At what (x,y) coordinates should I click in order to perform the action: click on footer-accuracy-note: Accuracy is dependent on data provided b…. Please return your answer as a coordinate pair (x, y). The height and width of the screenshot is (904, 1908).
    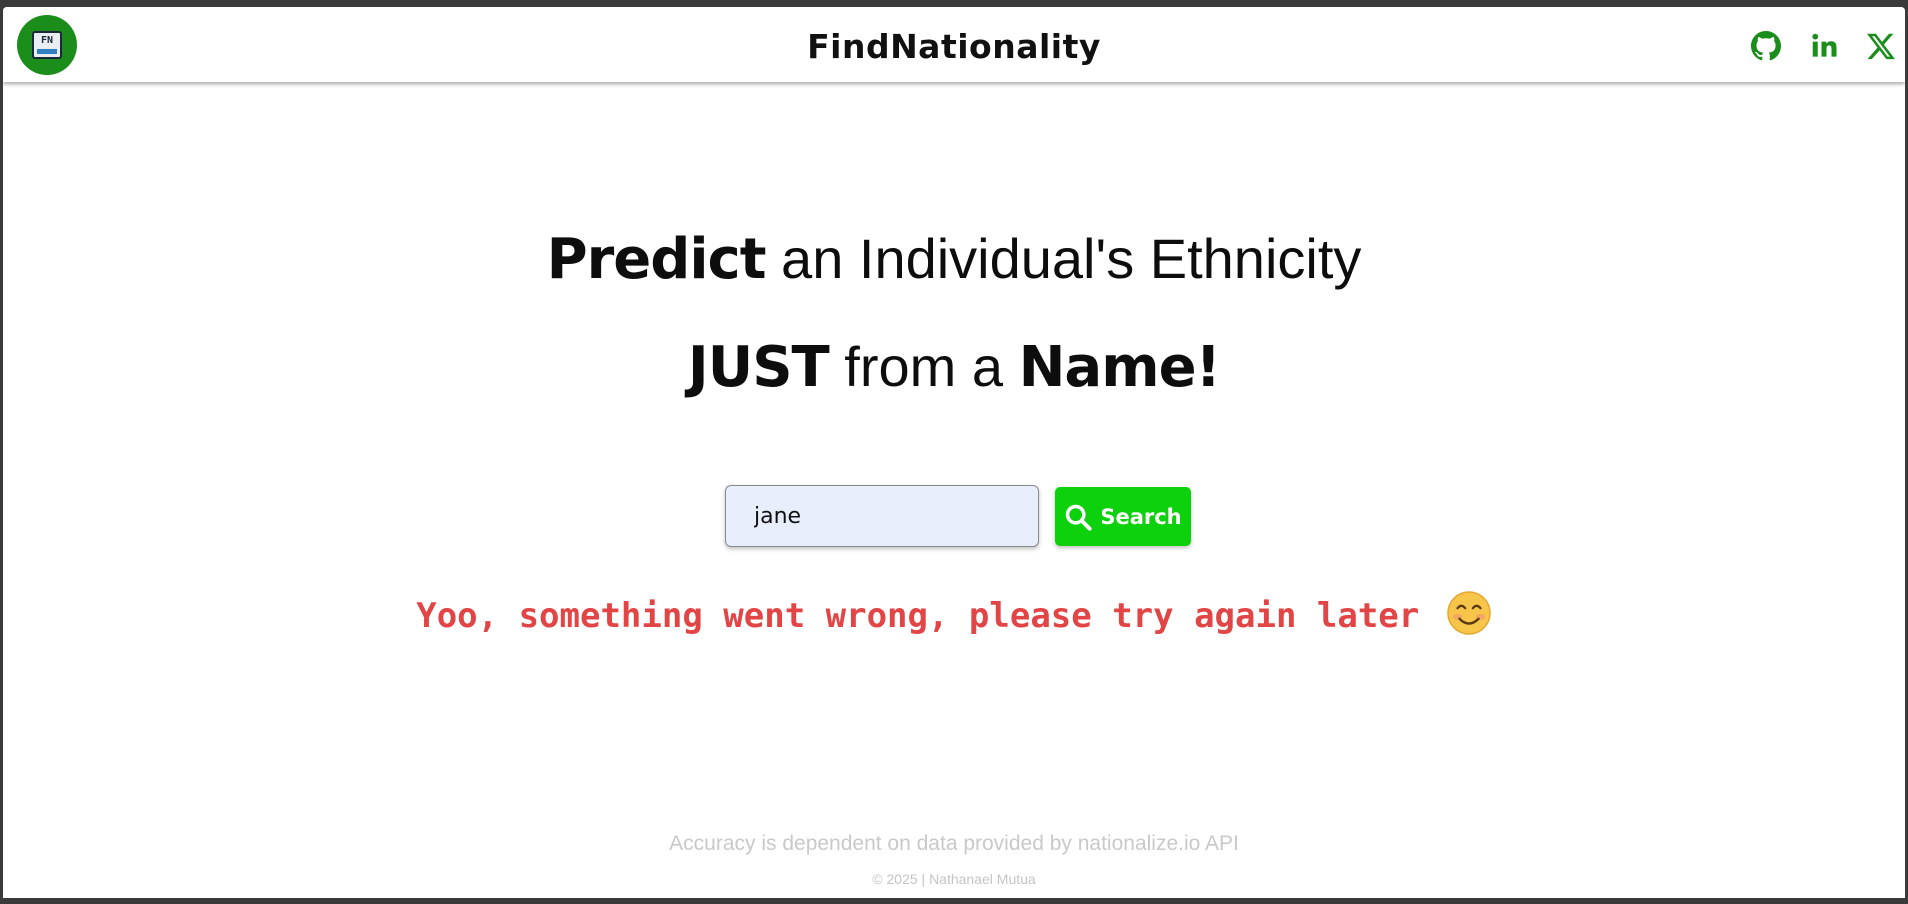
    Looking at the image, I should click on (954, 843).